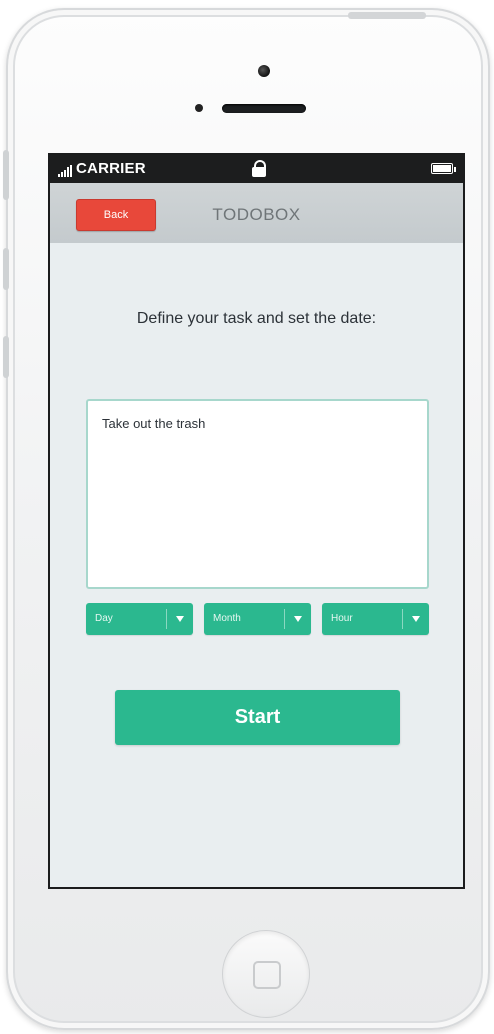 The height and width of the screenshot is (1034, 494). What do you see at coordinates (6, 269) in the screenshot?
I see `volume-up-button` at bounding box center [6, 269].